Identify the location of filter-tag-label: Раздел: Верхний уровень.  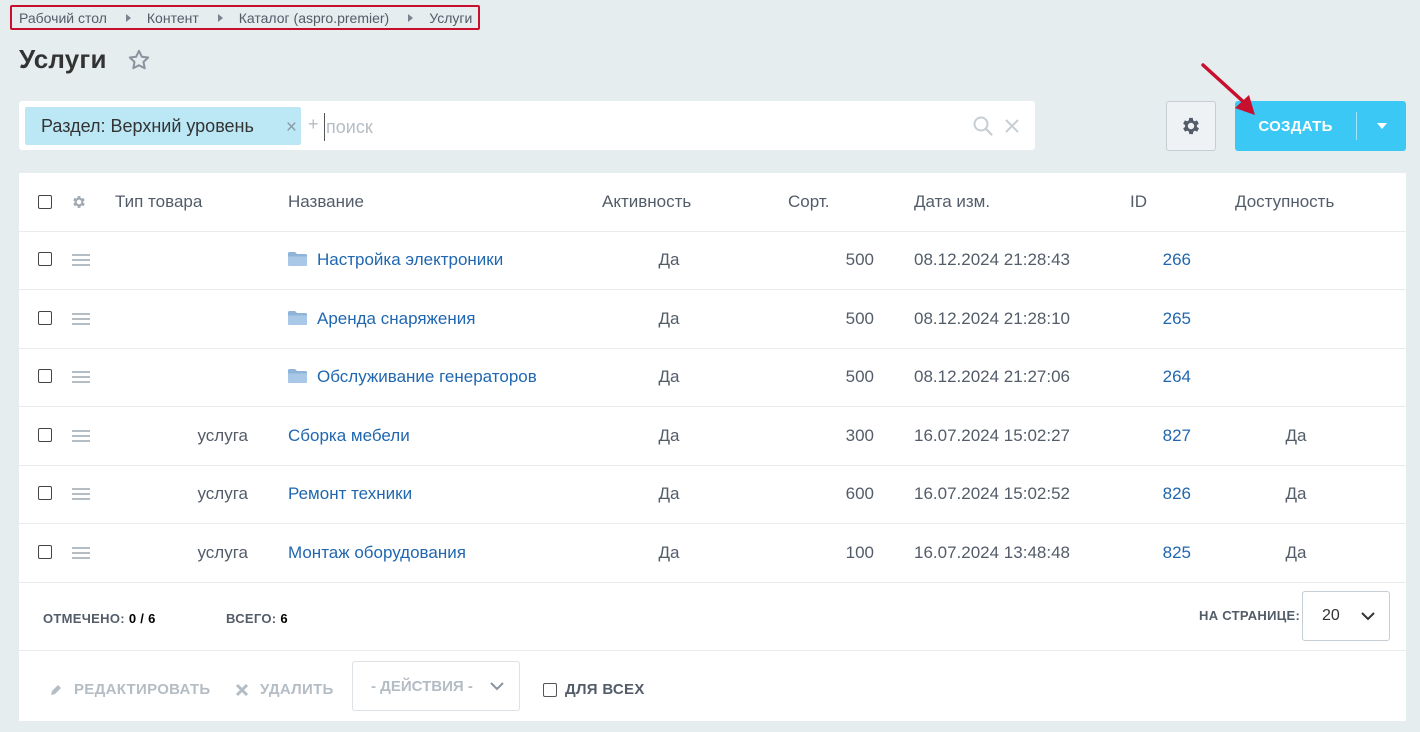
(147, 125).